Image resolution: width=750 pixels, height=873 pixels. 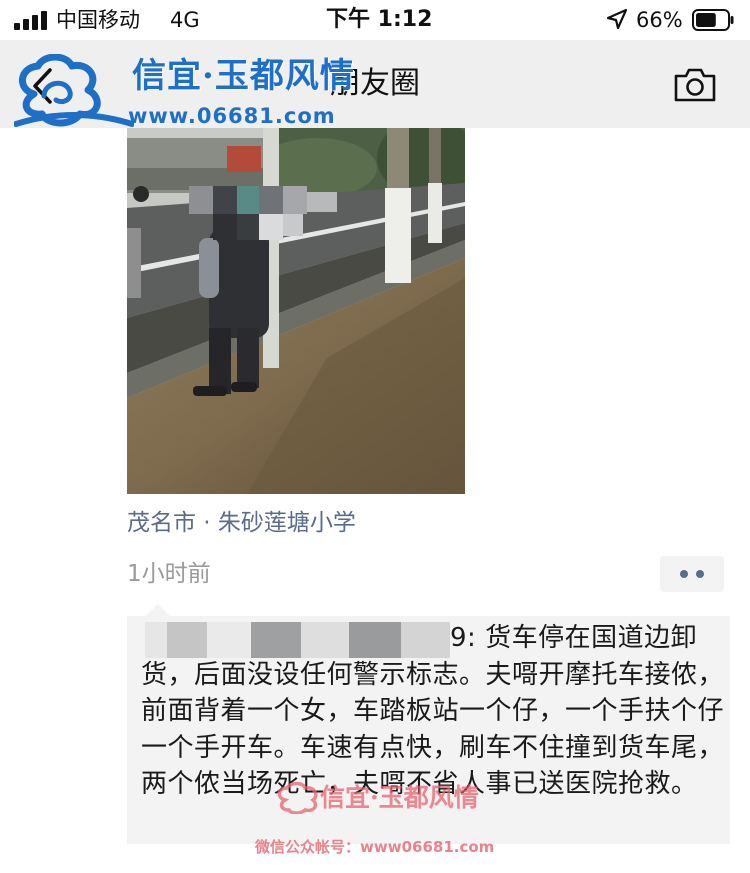 What do you see at coordinates (695, 85) in the screenshot?
I see `camera-icon` at bounding box center [695, 85].